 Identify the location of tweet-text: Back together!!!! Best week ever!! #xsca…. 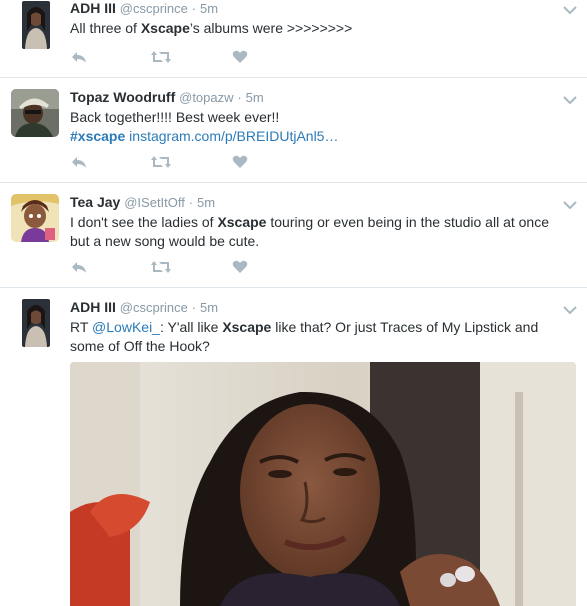
(318, 127).